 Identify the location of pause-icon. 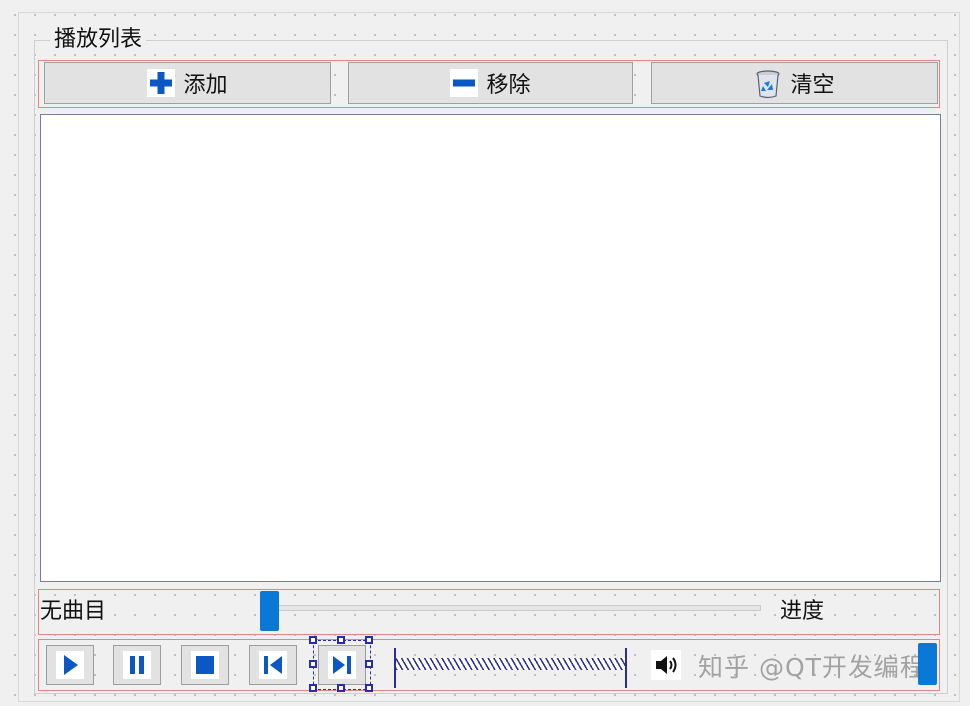
(137, 665).